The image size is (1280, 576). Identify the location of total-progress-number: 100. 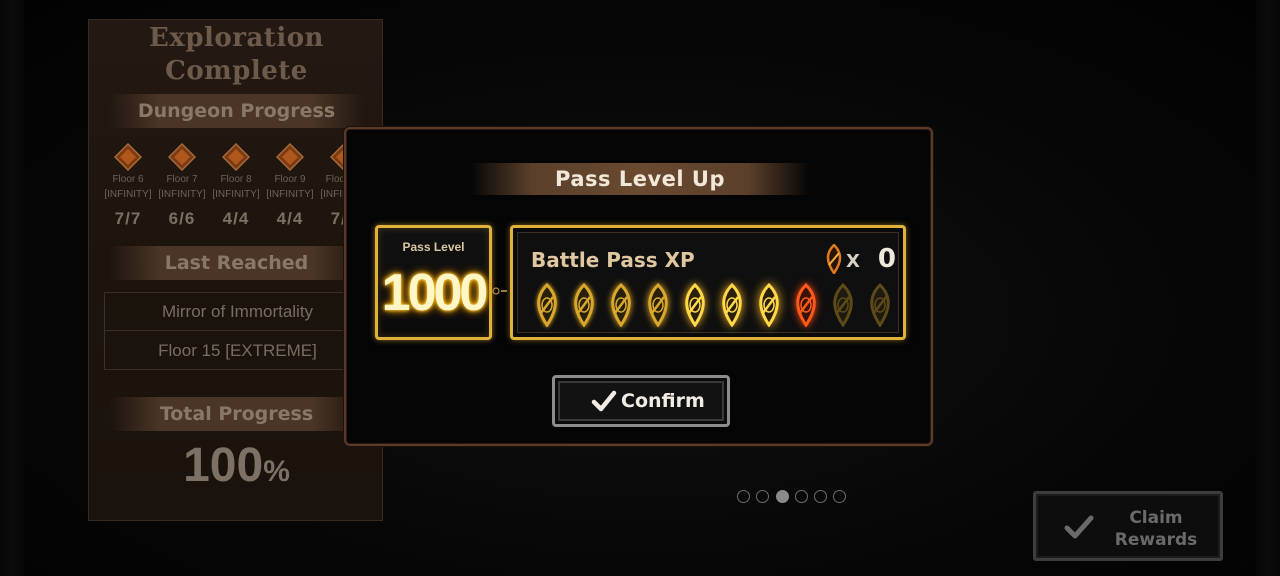
(223, 465).